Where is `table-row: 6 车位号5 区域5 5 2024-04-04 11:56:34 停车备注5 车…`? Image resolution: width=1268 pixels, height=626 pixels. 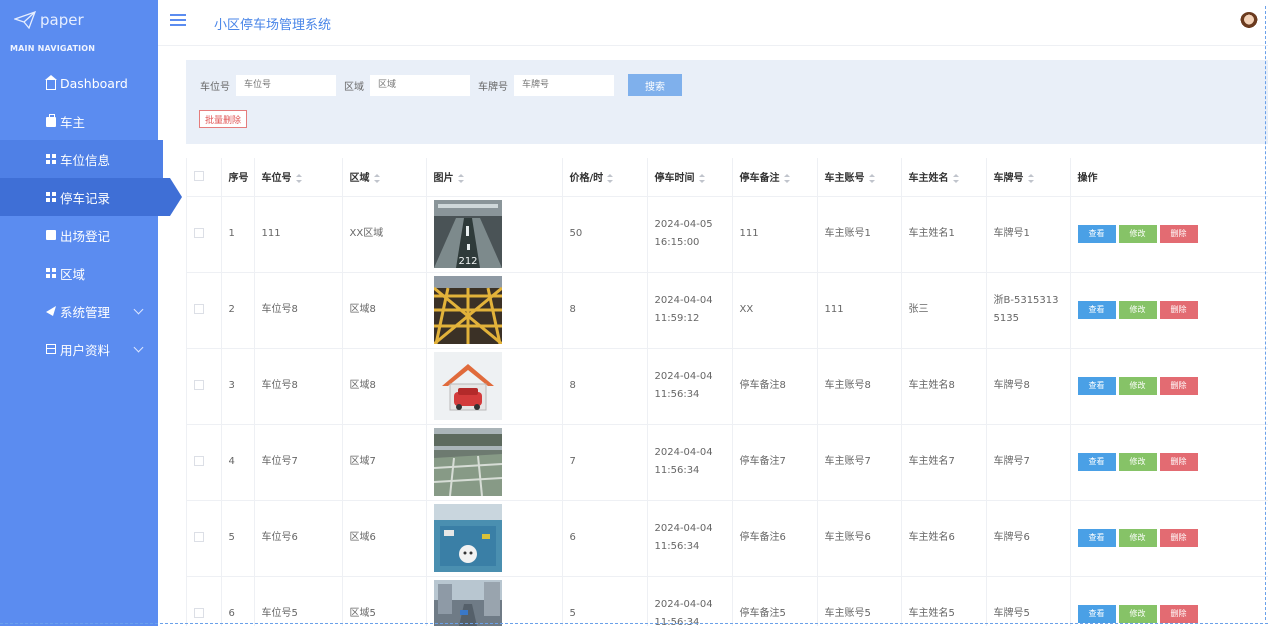 table-row: 6 车位号5 区域5 5 2024-04-04 11:56:34 停车备注5 车… is located at coordinates (727, 601).